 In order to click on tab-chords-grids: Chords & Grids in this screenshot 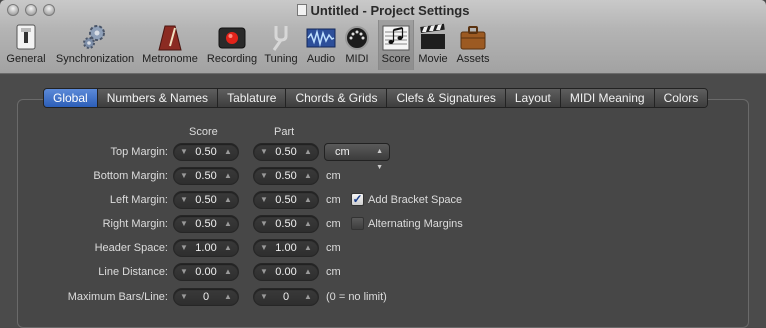, I will do `click(337, 98)`.